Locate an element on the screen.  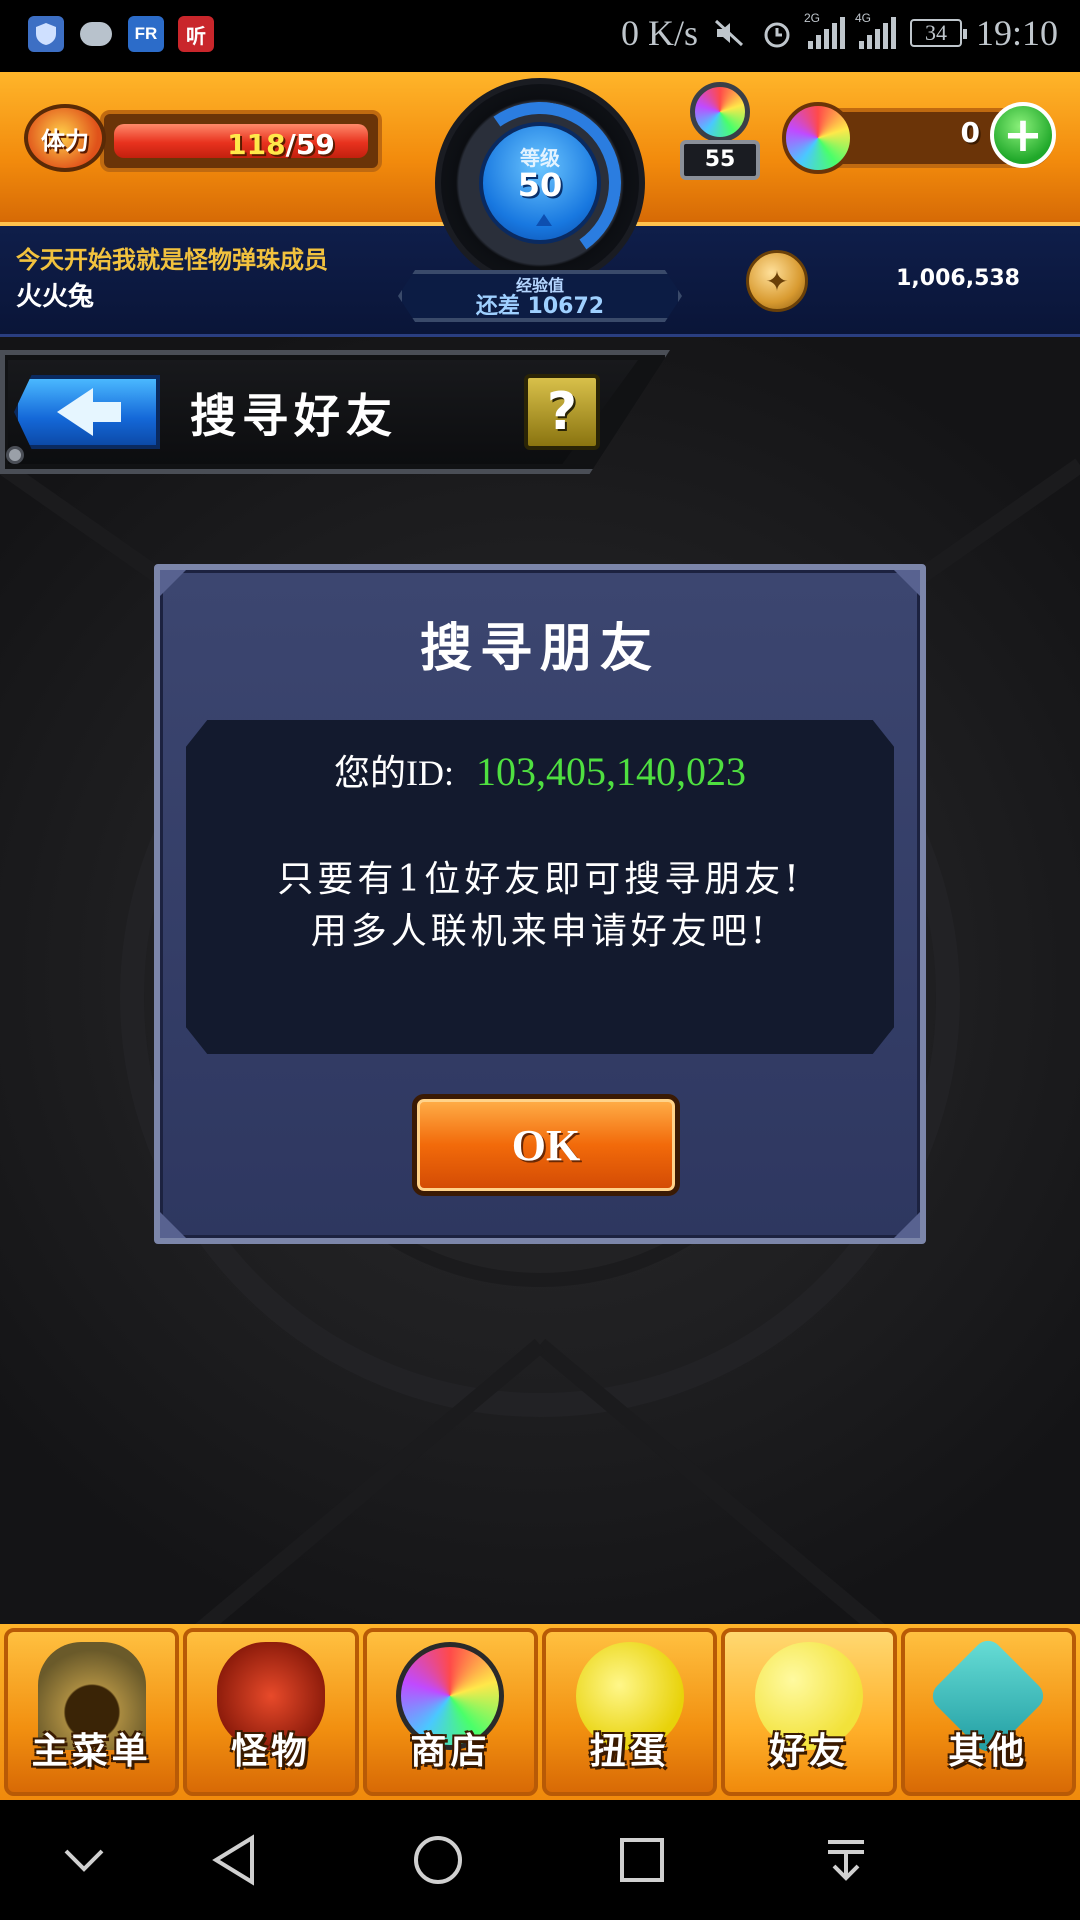
page-title-bar: 搜寻好友 ? is located at coordinates (335, 412).